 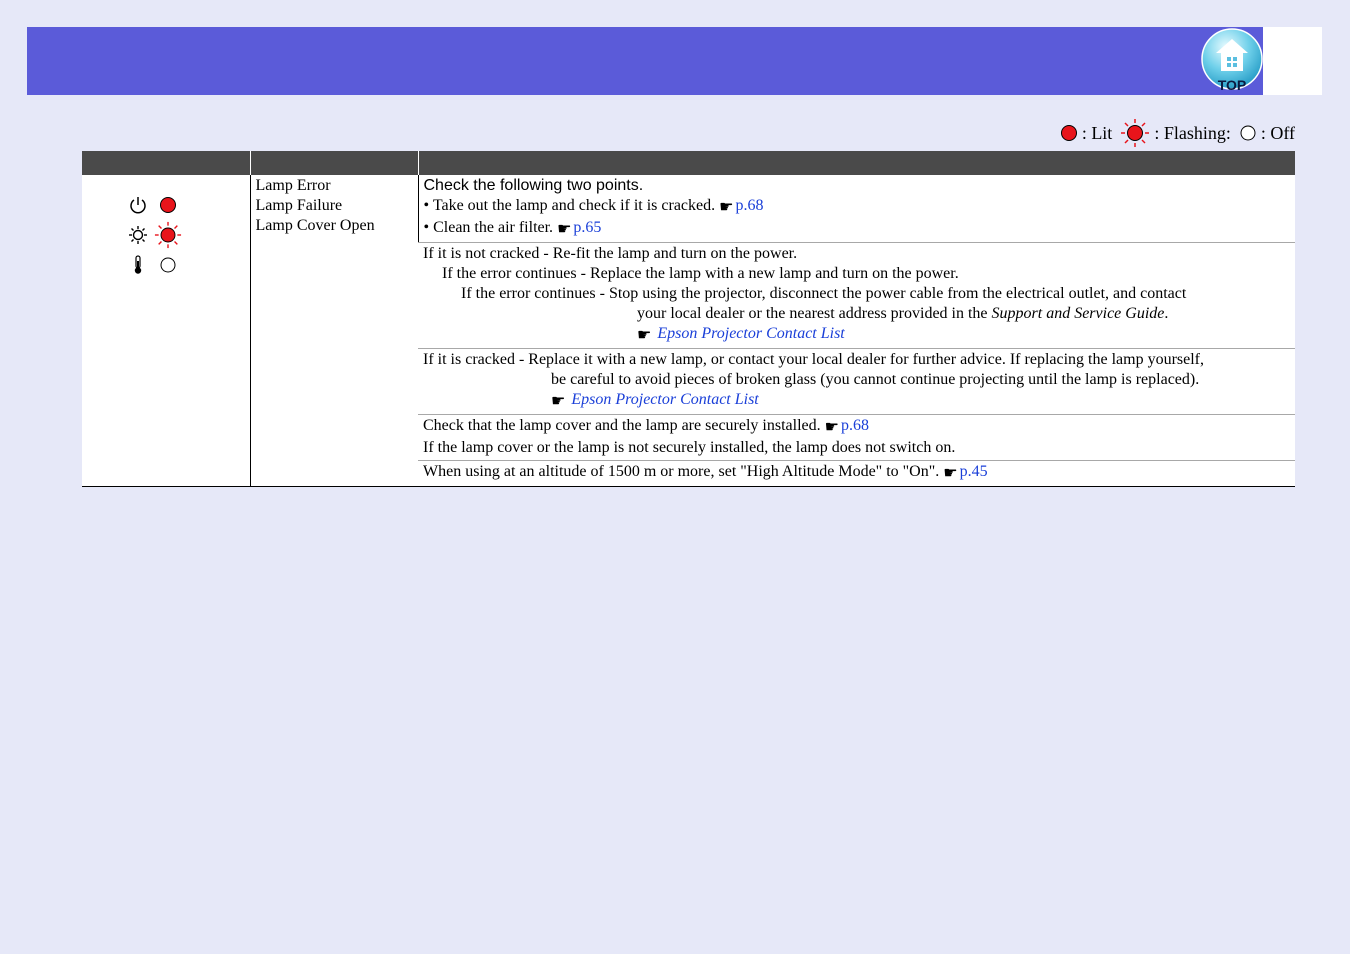 What do you see at coordinates (645, 61) in the screenshot?
I see `header-bar` at bounding box center [645, 61].